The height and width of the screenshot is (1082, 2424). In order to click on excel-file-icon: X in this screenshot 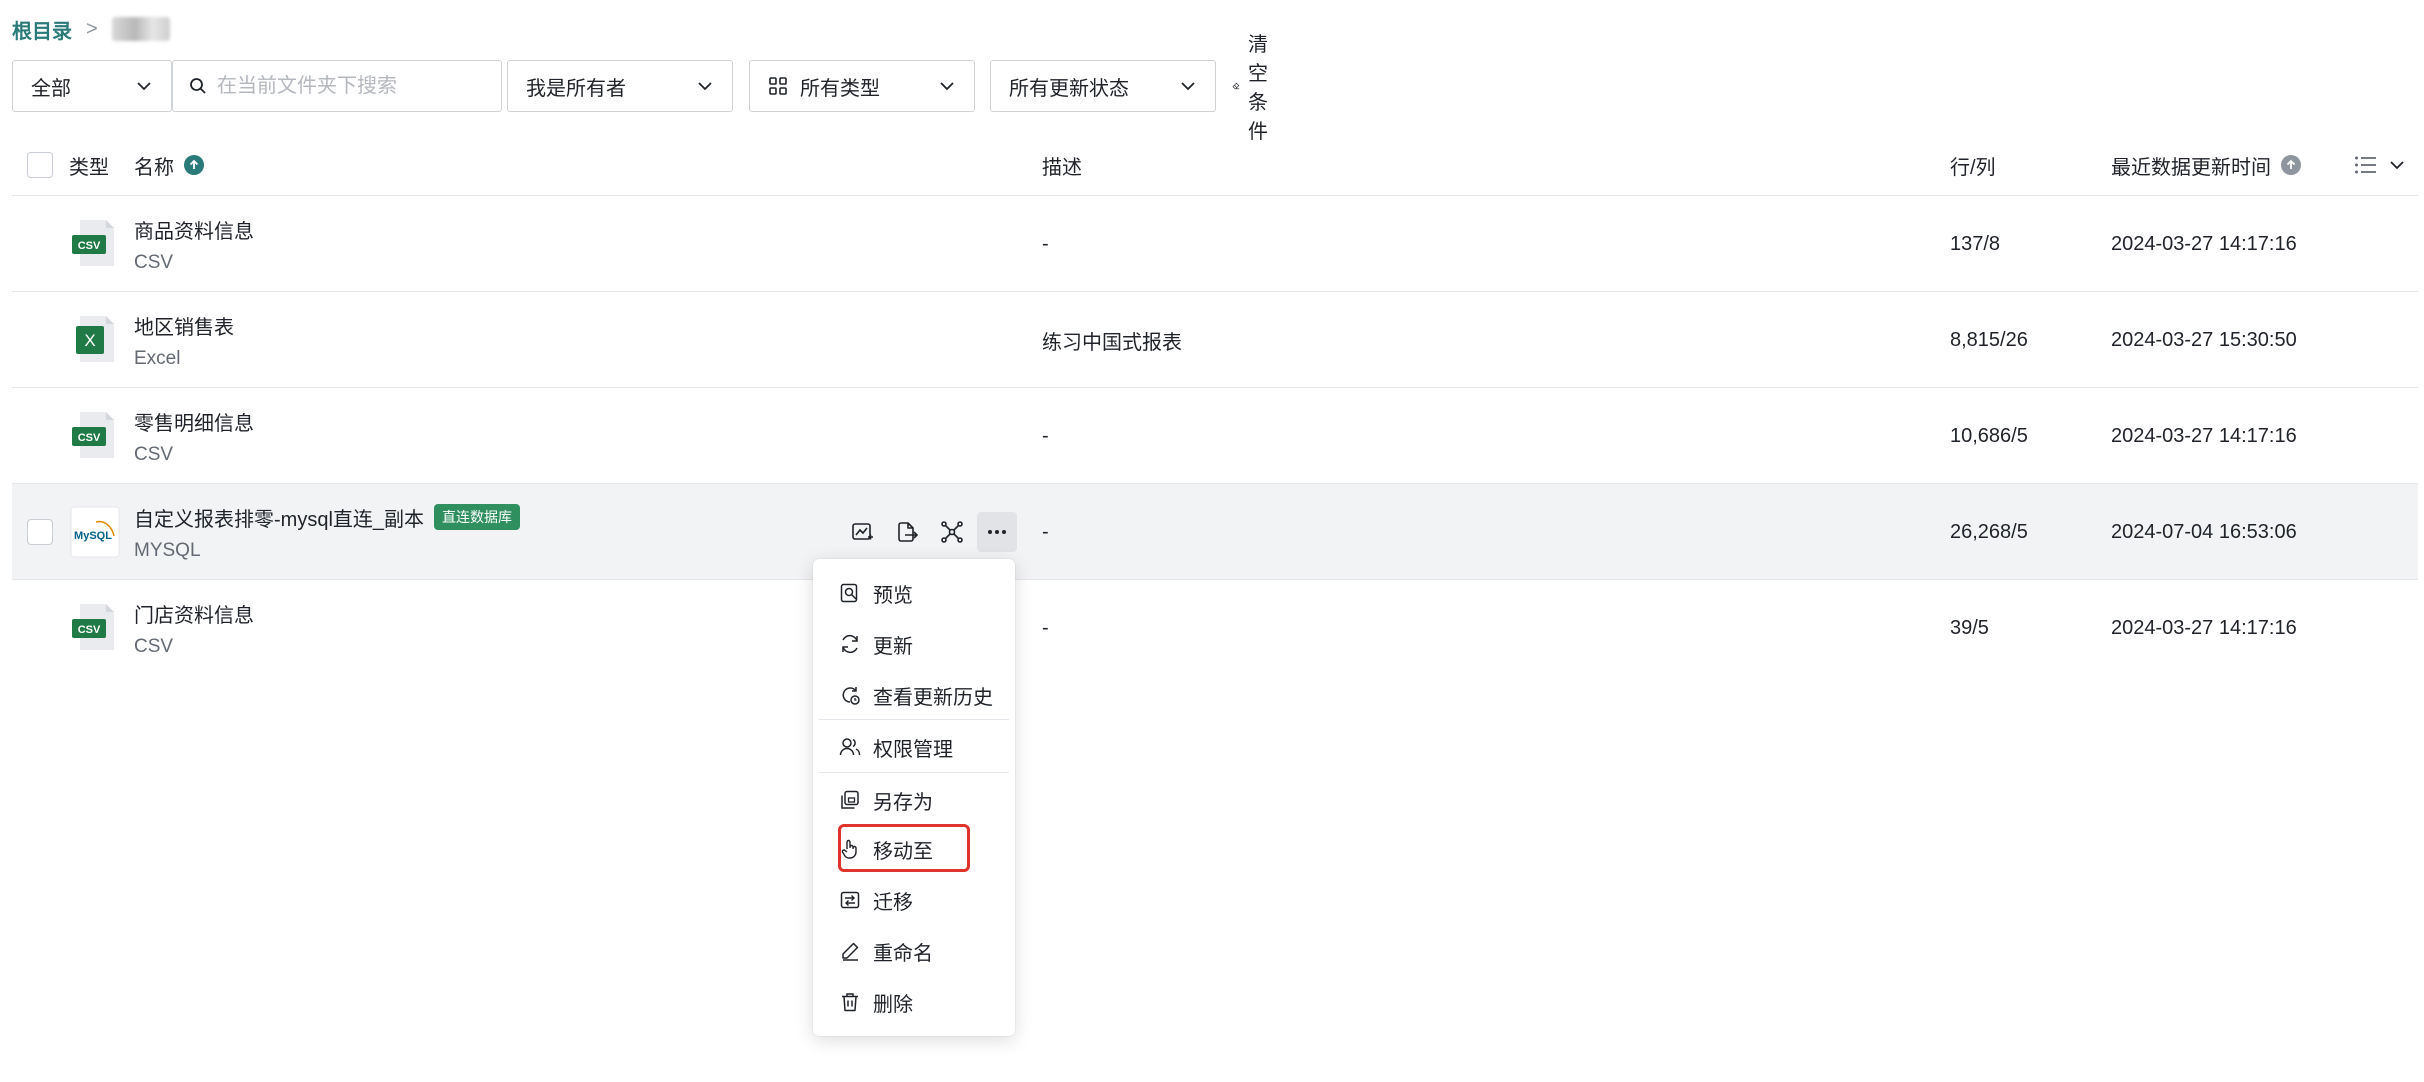, I will do `click(95, 339)`.